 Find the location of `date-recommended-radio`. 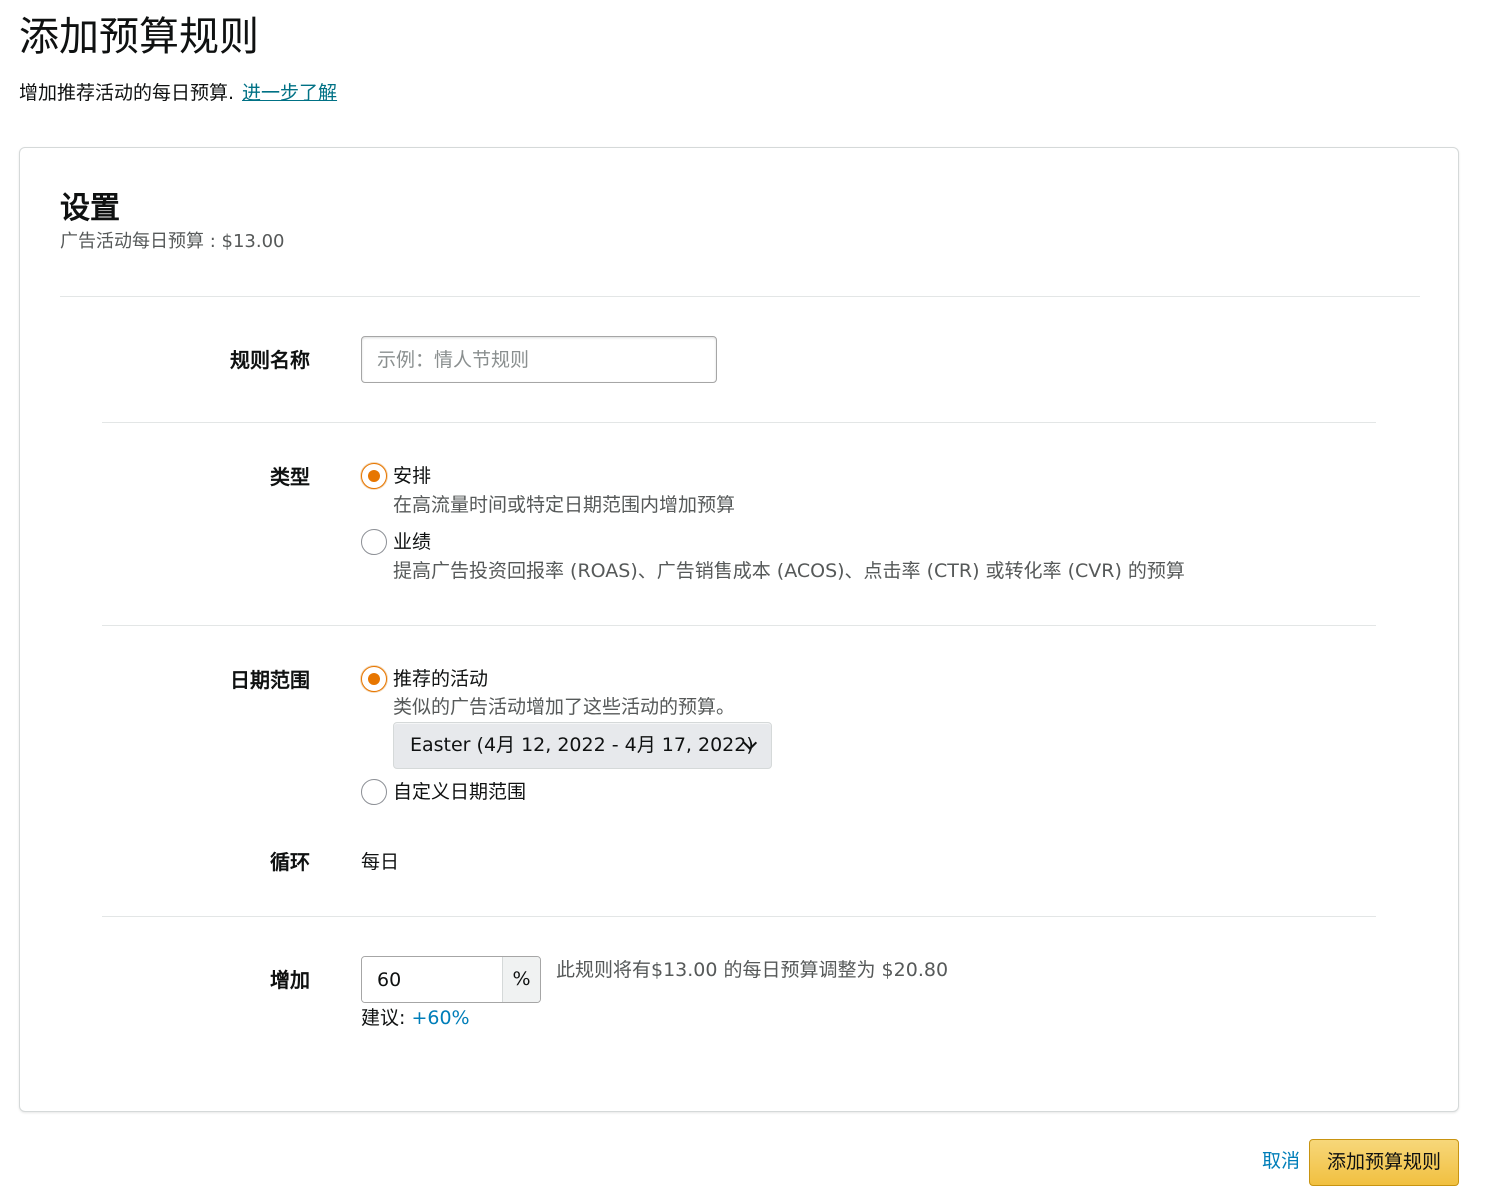

date-recommended-radio is located at coordinates (374, 679).